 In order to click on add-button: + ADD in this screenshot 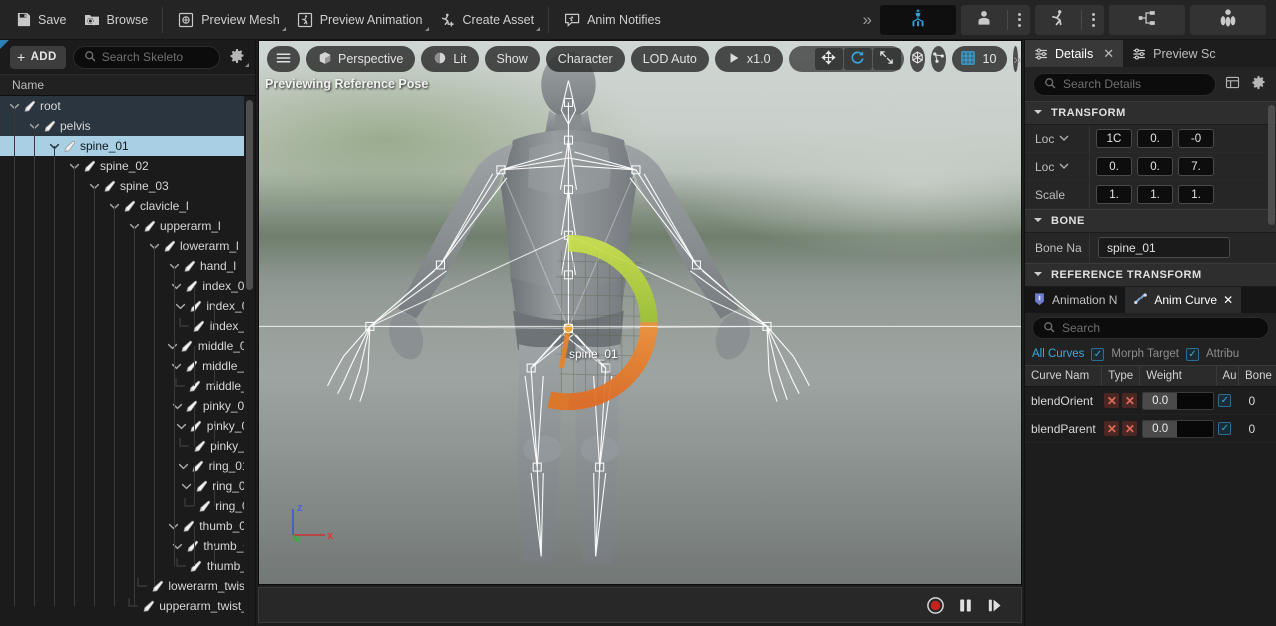, I will do `click(38, 57)`.